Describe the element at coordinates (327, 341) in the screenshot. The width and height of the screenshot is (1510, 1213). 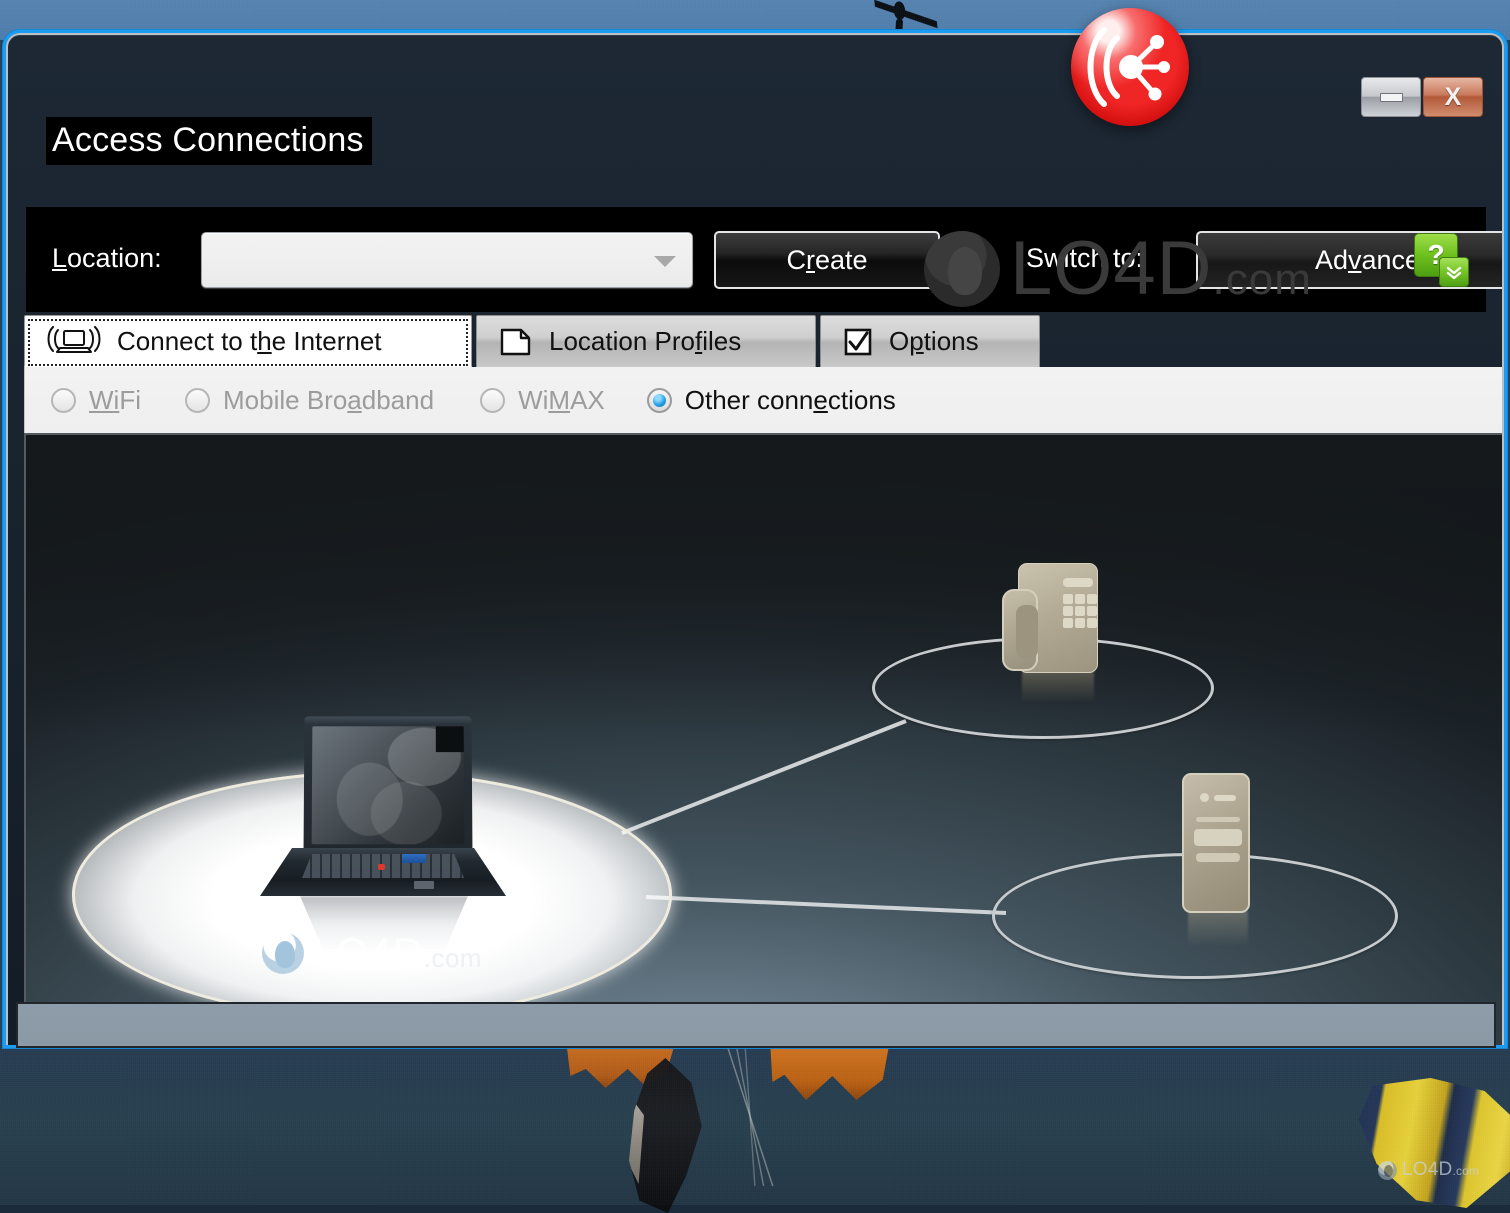
I see `tab-label-post: e Internet` at that location.